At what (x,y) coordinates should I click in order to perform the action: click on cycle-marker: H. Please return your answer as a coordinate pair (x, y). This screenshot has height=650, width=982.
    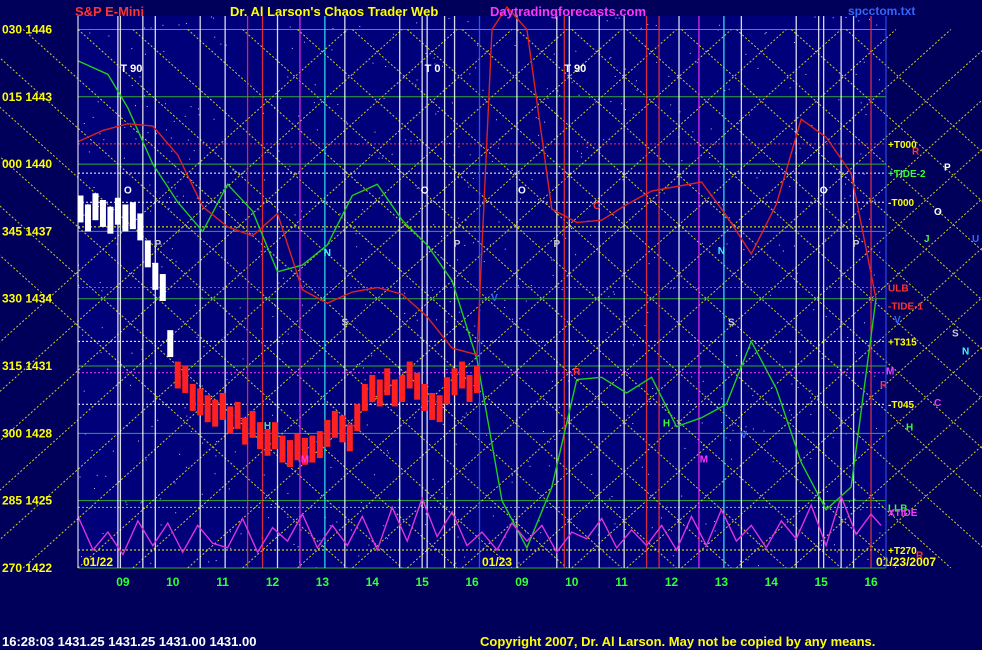
    Looking at the image, I should click on (267, 426).